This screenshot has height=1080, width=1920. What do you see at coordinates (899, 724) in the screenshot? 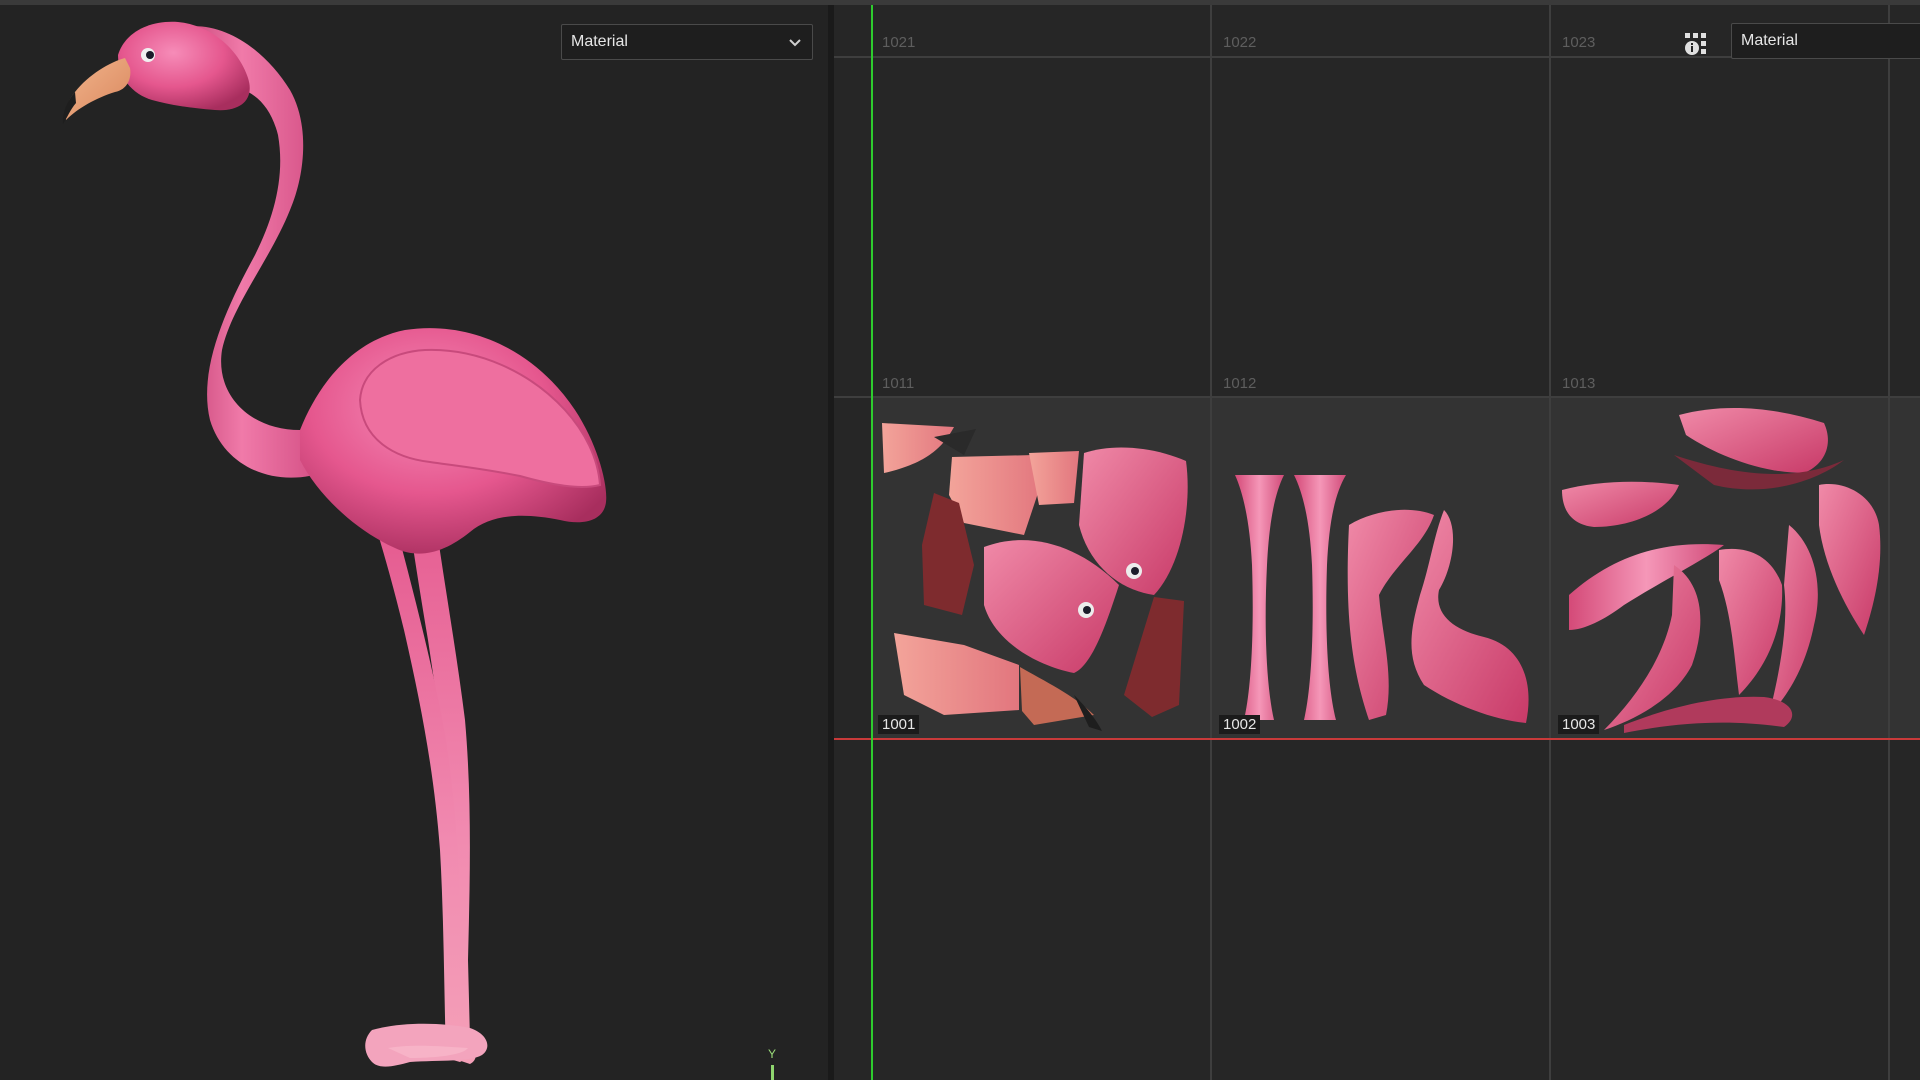
I see `uv-tile-label: 1001` at bounding box center [899, 724].